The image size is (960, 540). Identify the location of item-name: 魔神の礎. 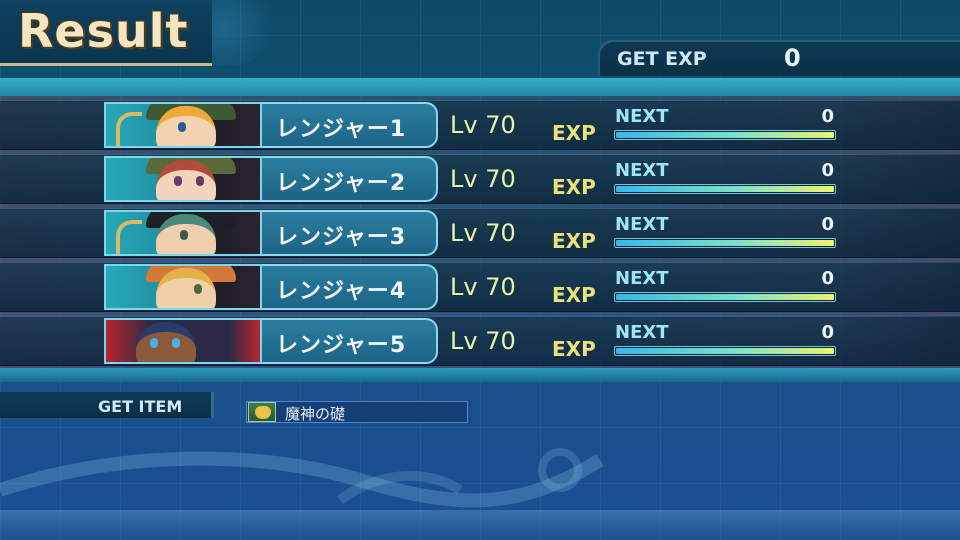
(315, 414).